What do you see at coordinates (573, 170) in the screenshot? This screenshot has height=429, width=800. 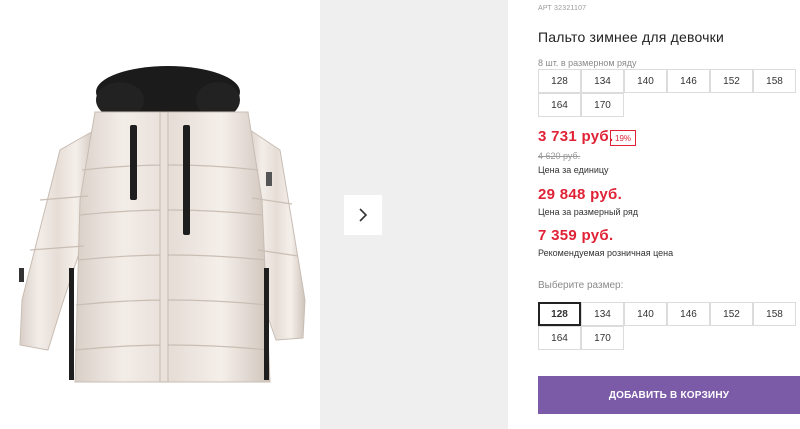 I see `price-unit-caption: Цена за единицу` at bounding box center [573, 170].